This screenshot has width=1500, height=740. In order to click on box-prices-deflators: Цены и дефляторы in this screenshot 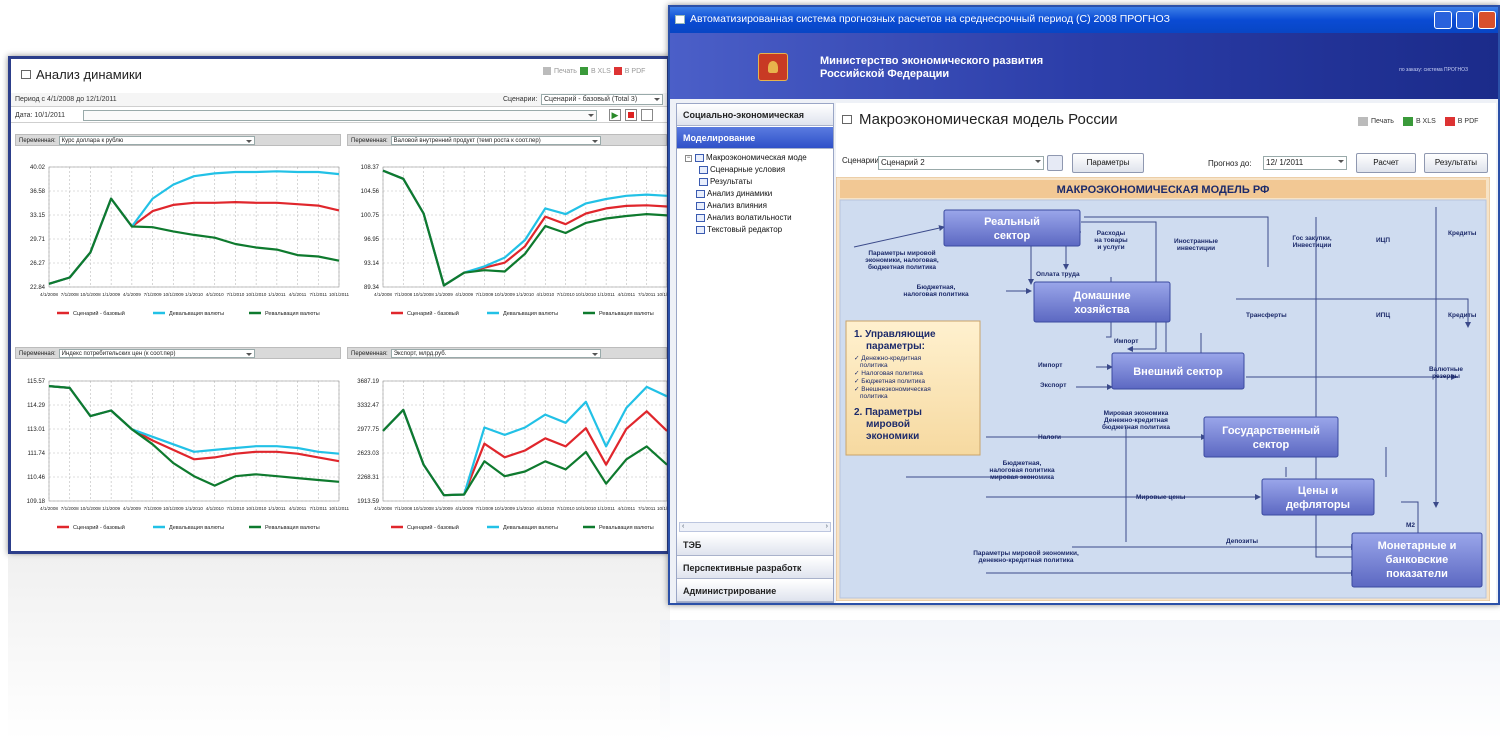, I will do `click(1318, 497)`.